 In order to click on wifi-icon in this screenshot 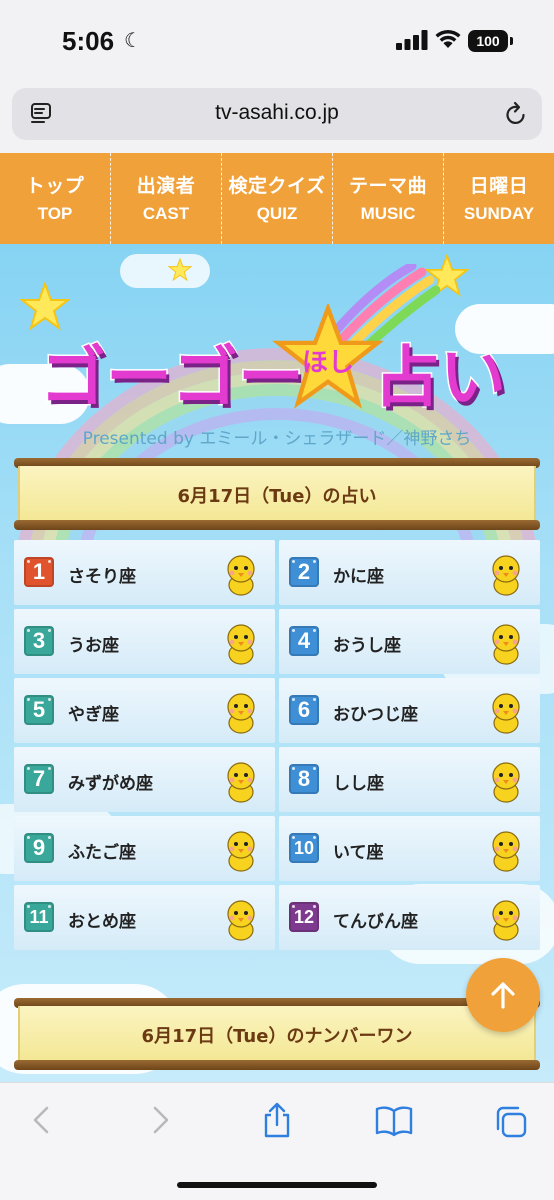, I will do `click(448, 38)`.